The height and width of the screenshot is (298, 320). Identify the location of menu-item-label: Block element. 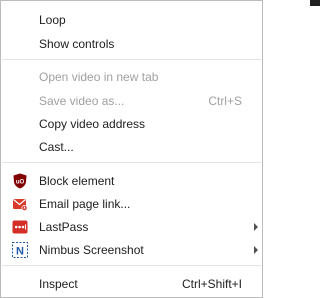
(77, 181).